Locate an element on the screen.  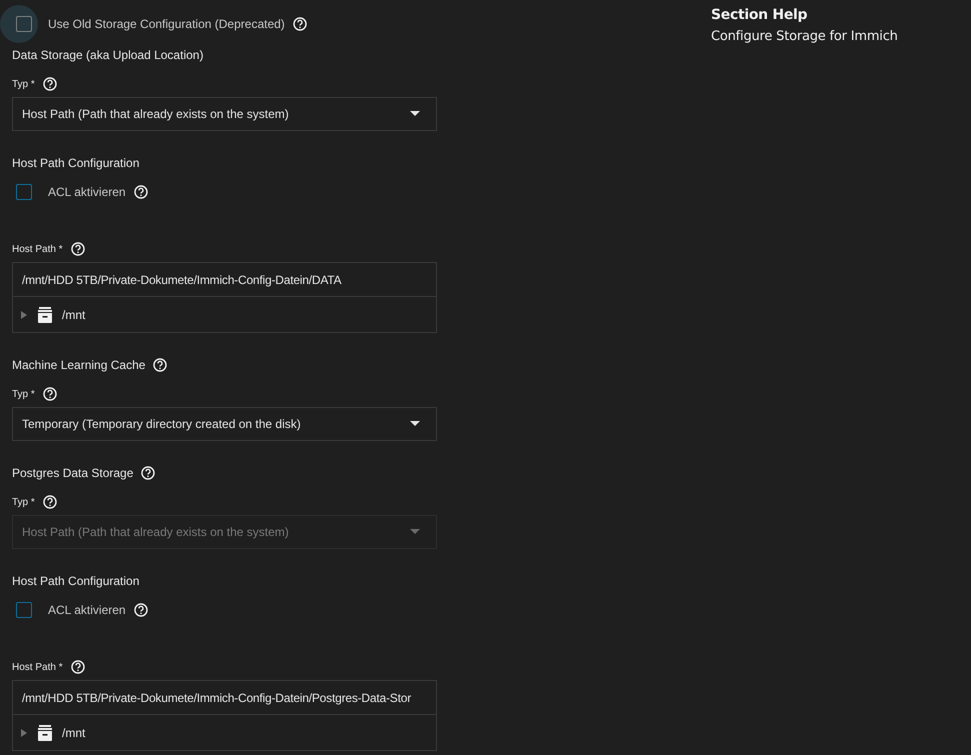
section-heading: Postgres Data Storage is located at coordinates (73, 473).